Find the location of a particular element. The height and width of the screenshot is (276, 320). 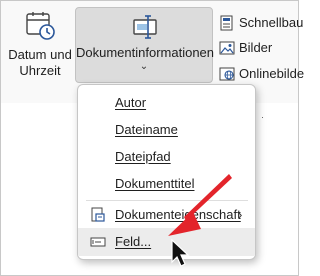

menu-item-label: Autor is located at coordinates (131, 102).